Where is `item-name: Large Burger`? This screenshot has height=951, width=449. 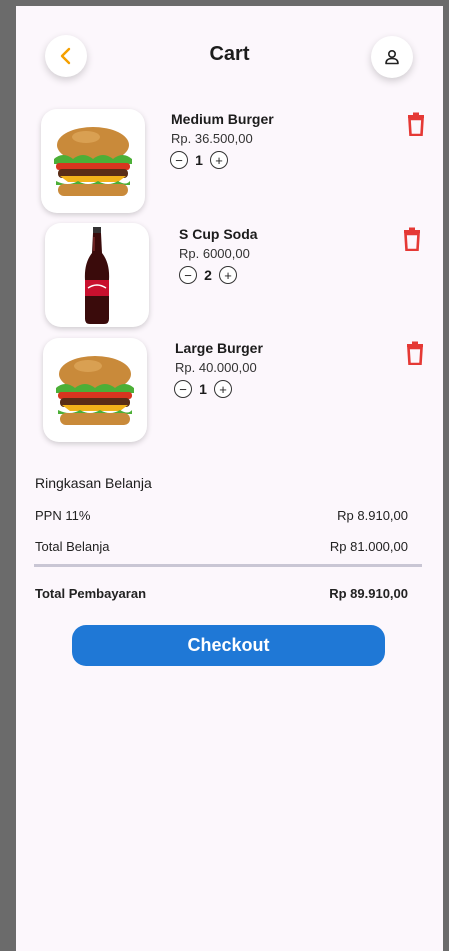 item-name: Large Burger is located at coordinates (219, 348).